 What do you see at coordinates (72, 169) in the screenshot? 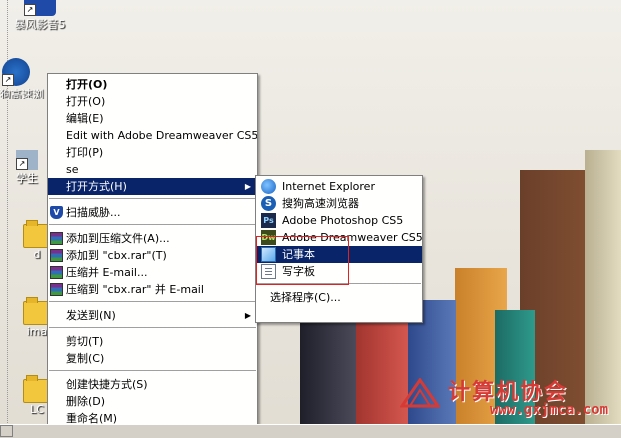
I see `menu-item-label: se` at bounding box center [72, 169].